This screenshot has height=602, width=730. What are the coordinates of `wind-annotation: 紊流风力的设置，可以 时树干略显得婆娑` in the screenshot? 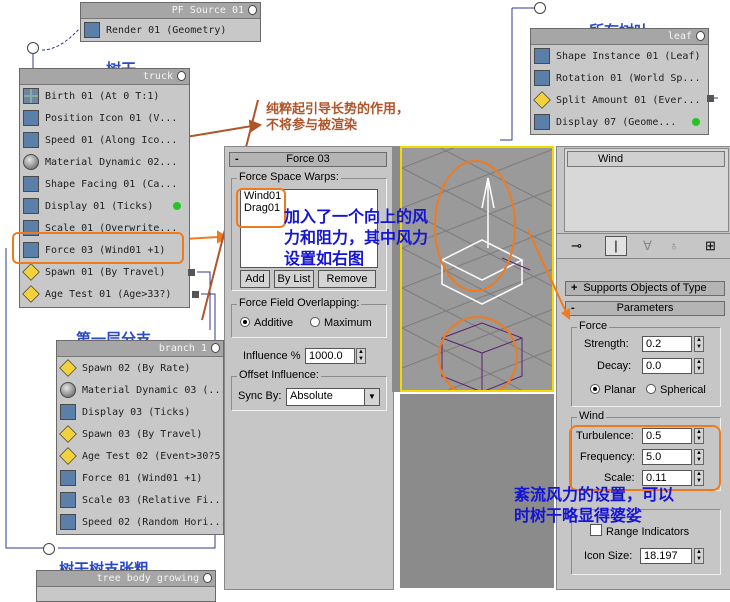 It's located at (594, 505).